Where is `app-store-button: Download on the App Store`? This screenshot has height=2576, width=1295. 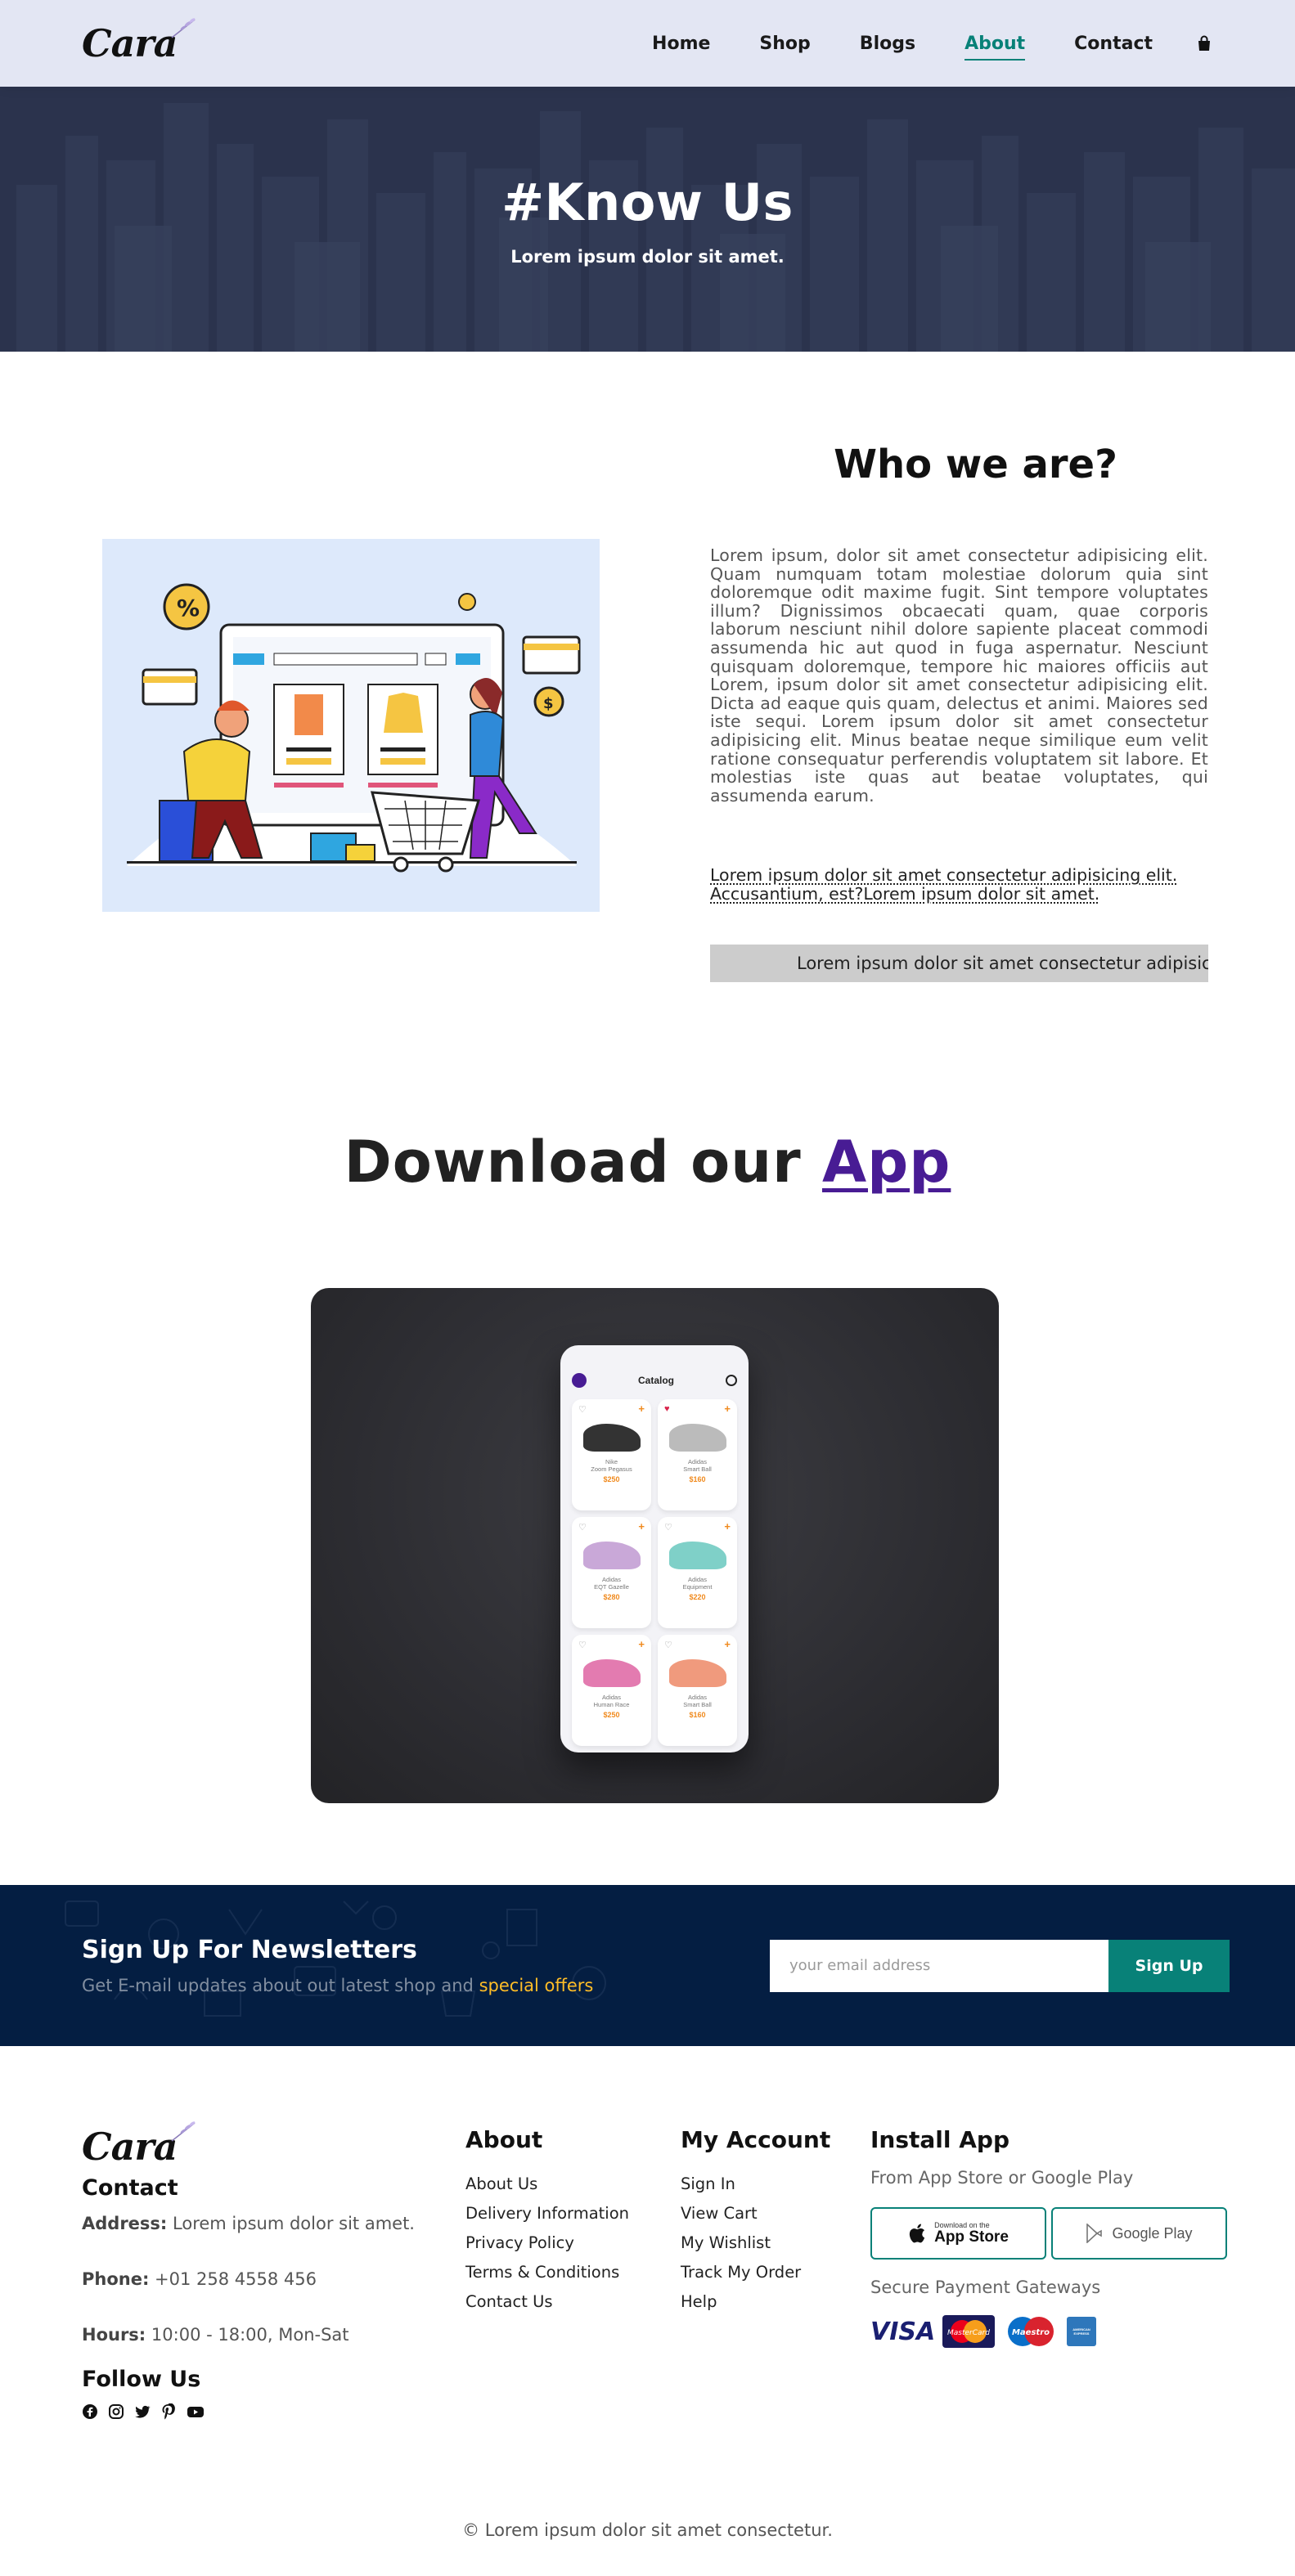
app-store-button: Download on the App Store is located at coordinates (958, 2234).